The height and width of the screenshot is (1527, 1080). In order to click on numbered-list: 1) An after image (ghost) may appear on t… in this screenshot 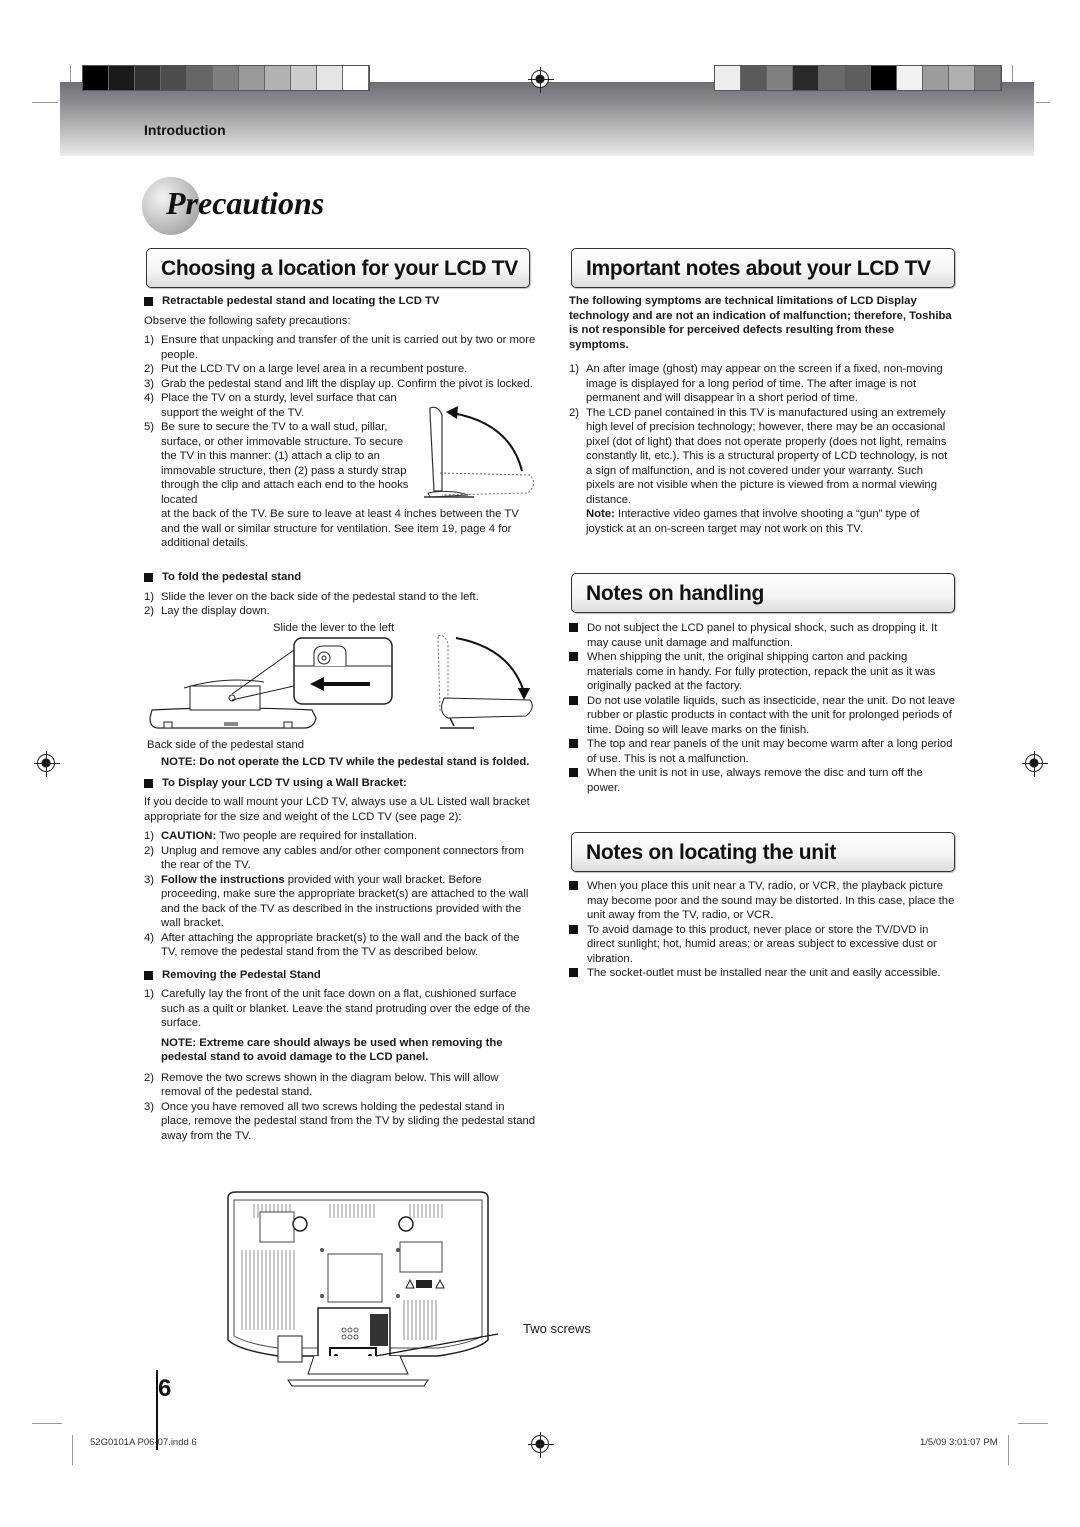, I will do `click(762, 449)`.